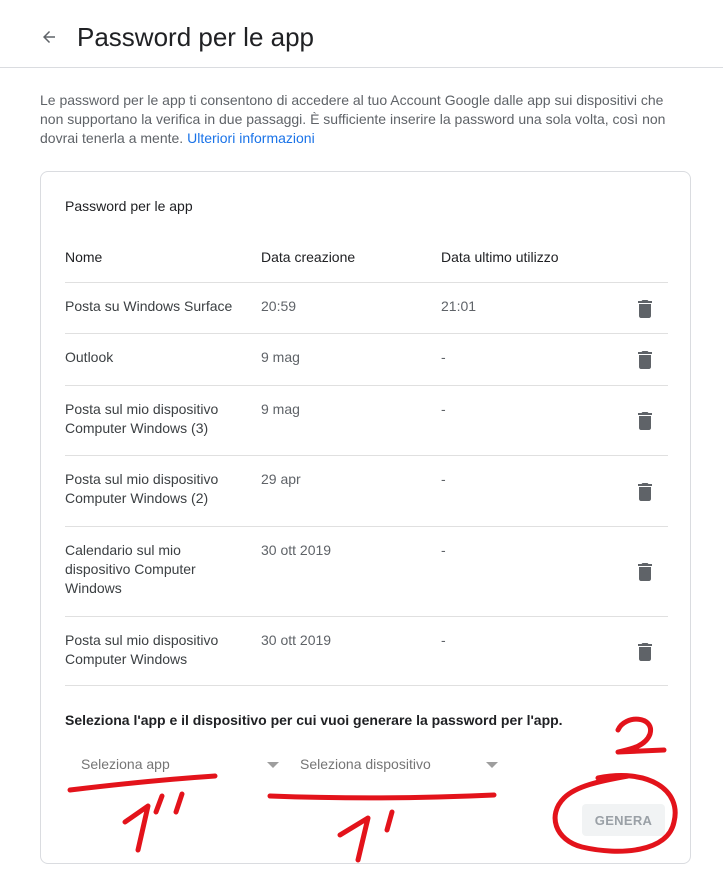 The height and width of the screenshot is (877, 723). Describe the element at coordinates (459, 306) in the screenshot. I see `password-last-used: 21:01` at that location.